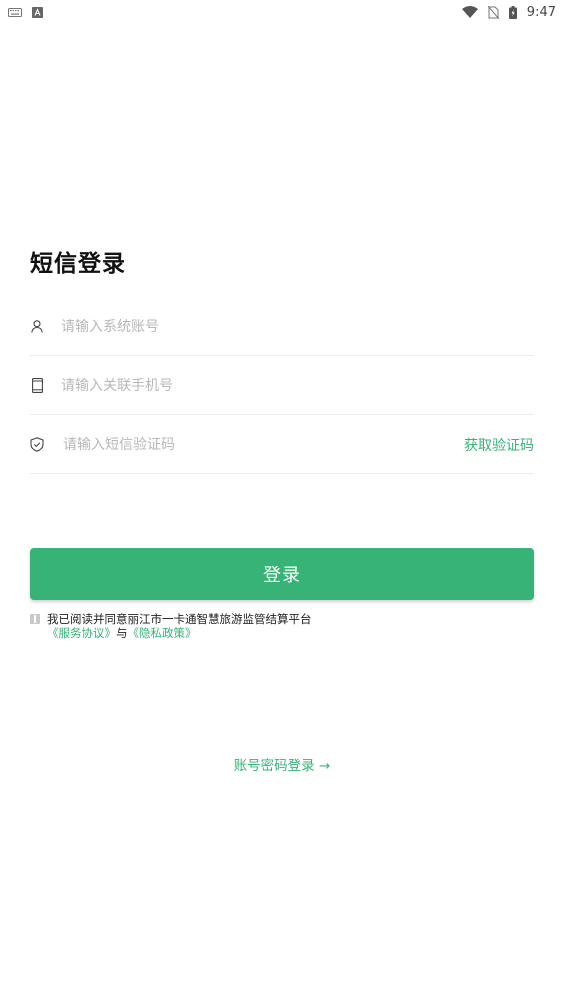 Image resolution: width=564 pixels, height=1002 pixels. I want to click on privacy-policy-link: 《隐私政策》, so click(162, 633).